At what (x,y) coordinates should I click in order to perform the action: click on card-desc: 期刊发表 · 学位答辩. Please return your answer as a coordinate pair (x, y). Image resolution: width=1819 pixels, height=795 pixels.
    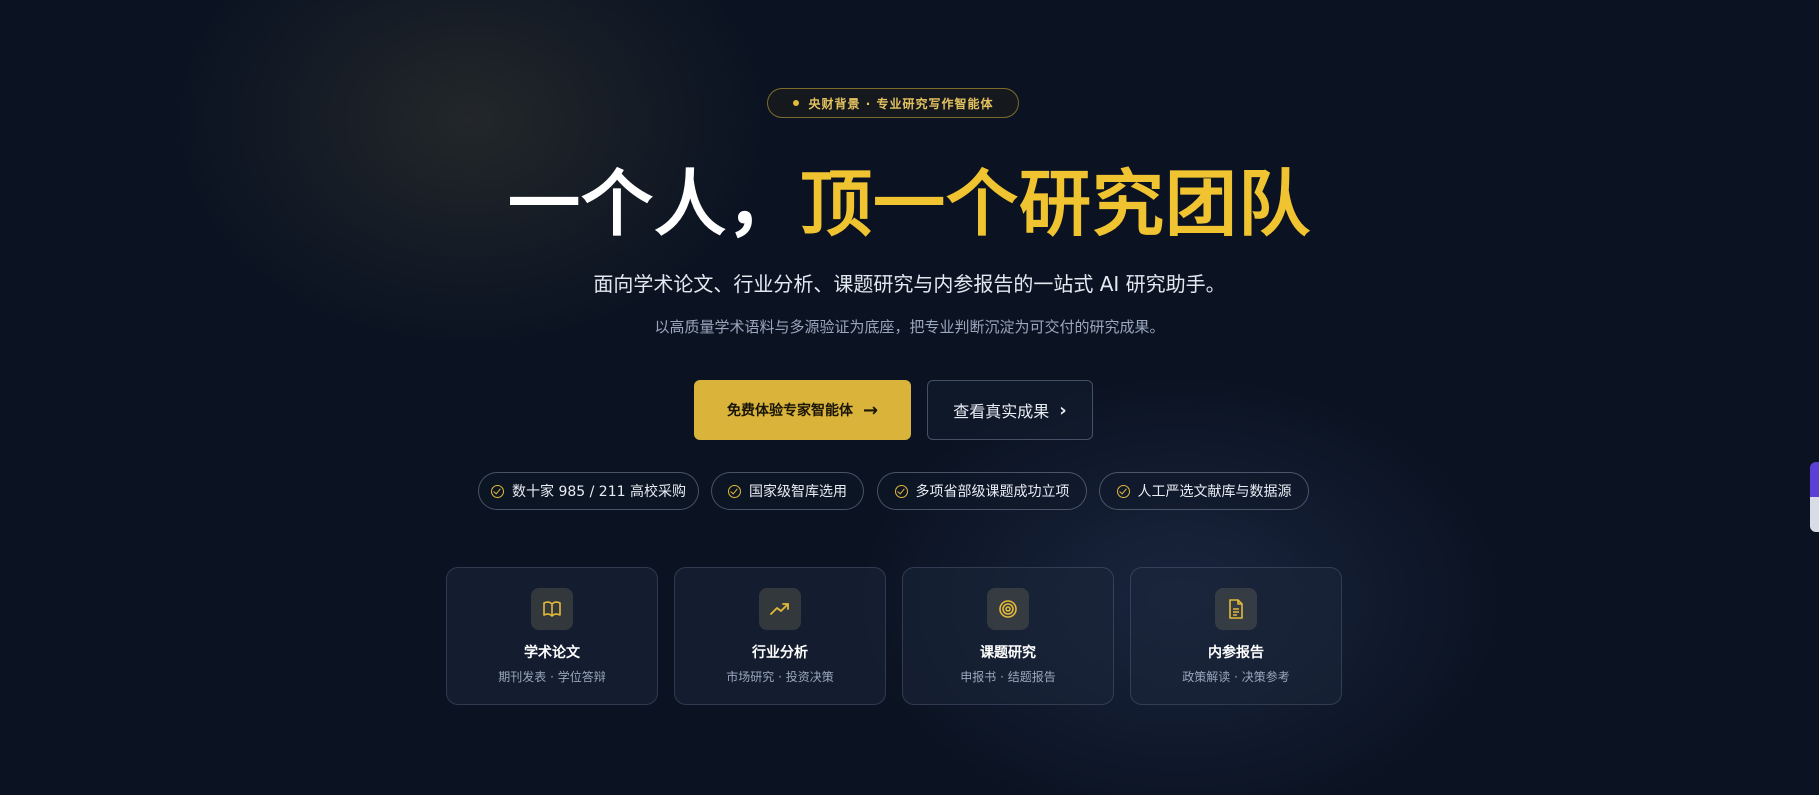
    Looking at the image, I should click on (552, 677).